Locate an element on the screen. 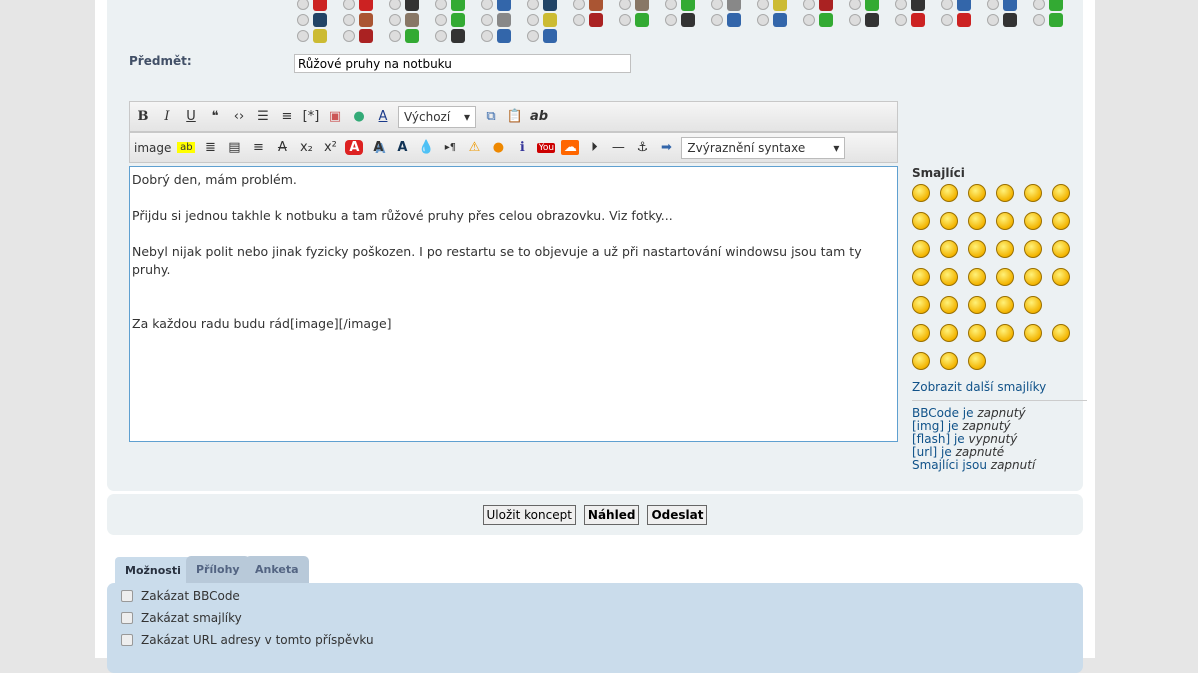 The image size is (1198, 673). bold-button: B is located at coordinates (143, 116).